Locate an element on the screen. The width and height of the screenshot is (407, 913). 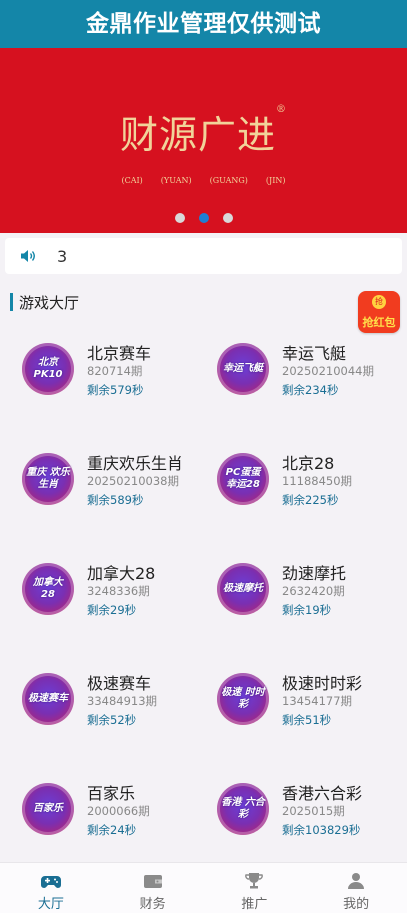
game-logo-icon: 香港 六合彩 is located at coordinates (243, 809).